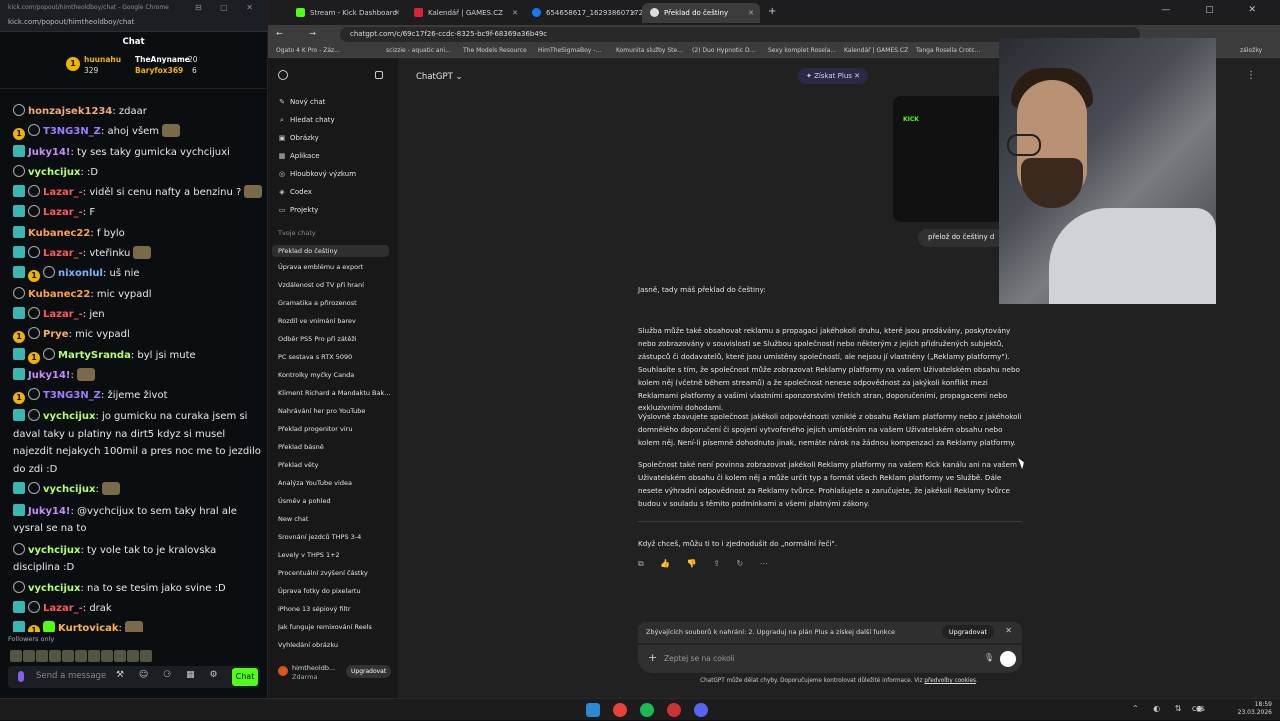  What do you see at coordinates (495, 50) in the screenshot?
I see `bookmark-item: The Models Resource` at bounding box center [495, 50].